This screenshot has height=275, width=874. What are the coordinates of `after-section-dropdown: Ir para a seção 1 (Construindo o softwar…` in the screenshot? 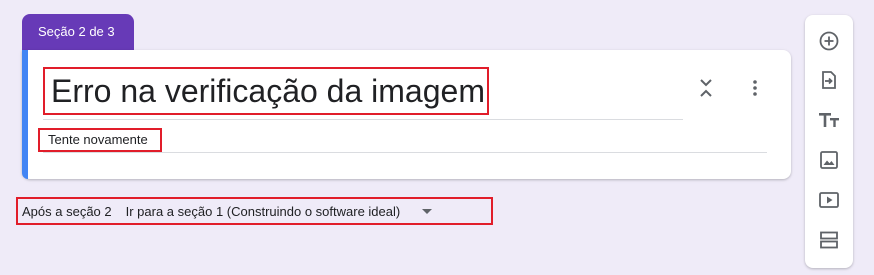 It's located at (279, 211).